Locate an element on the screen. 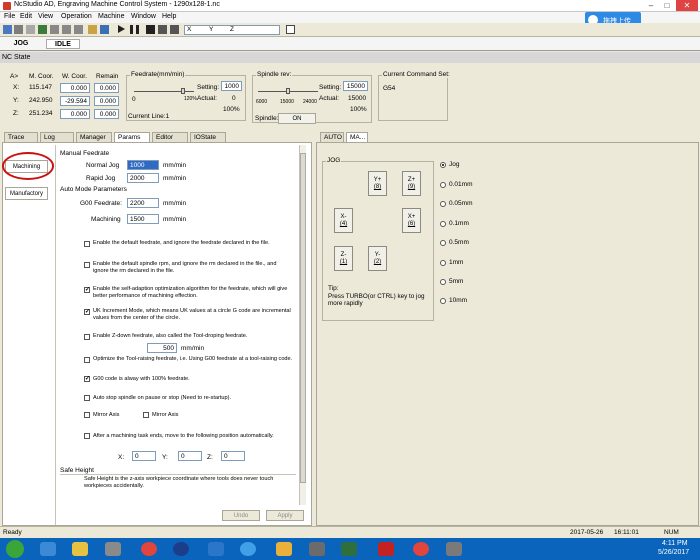 This screenshot has height=560, width=700. maximize-icon: □ is located at coordinates (667, 5).